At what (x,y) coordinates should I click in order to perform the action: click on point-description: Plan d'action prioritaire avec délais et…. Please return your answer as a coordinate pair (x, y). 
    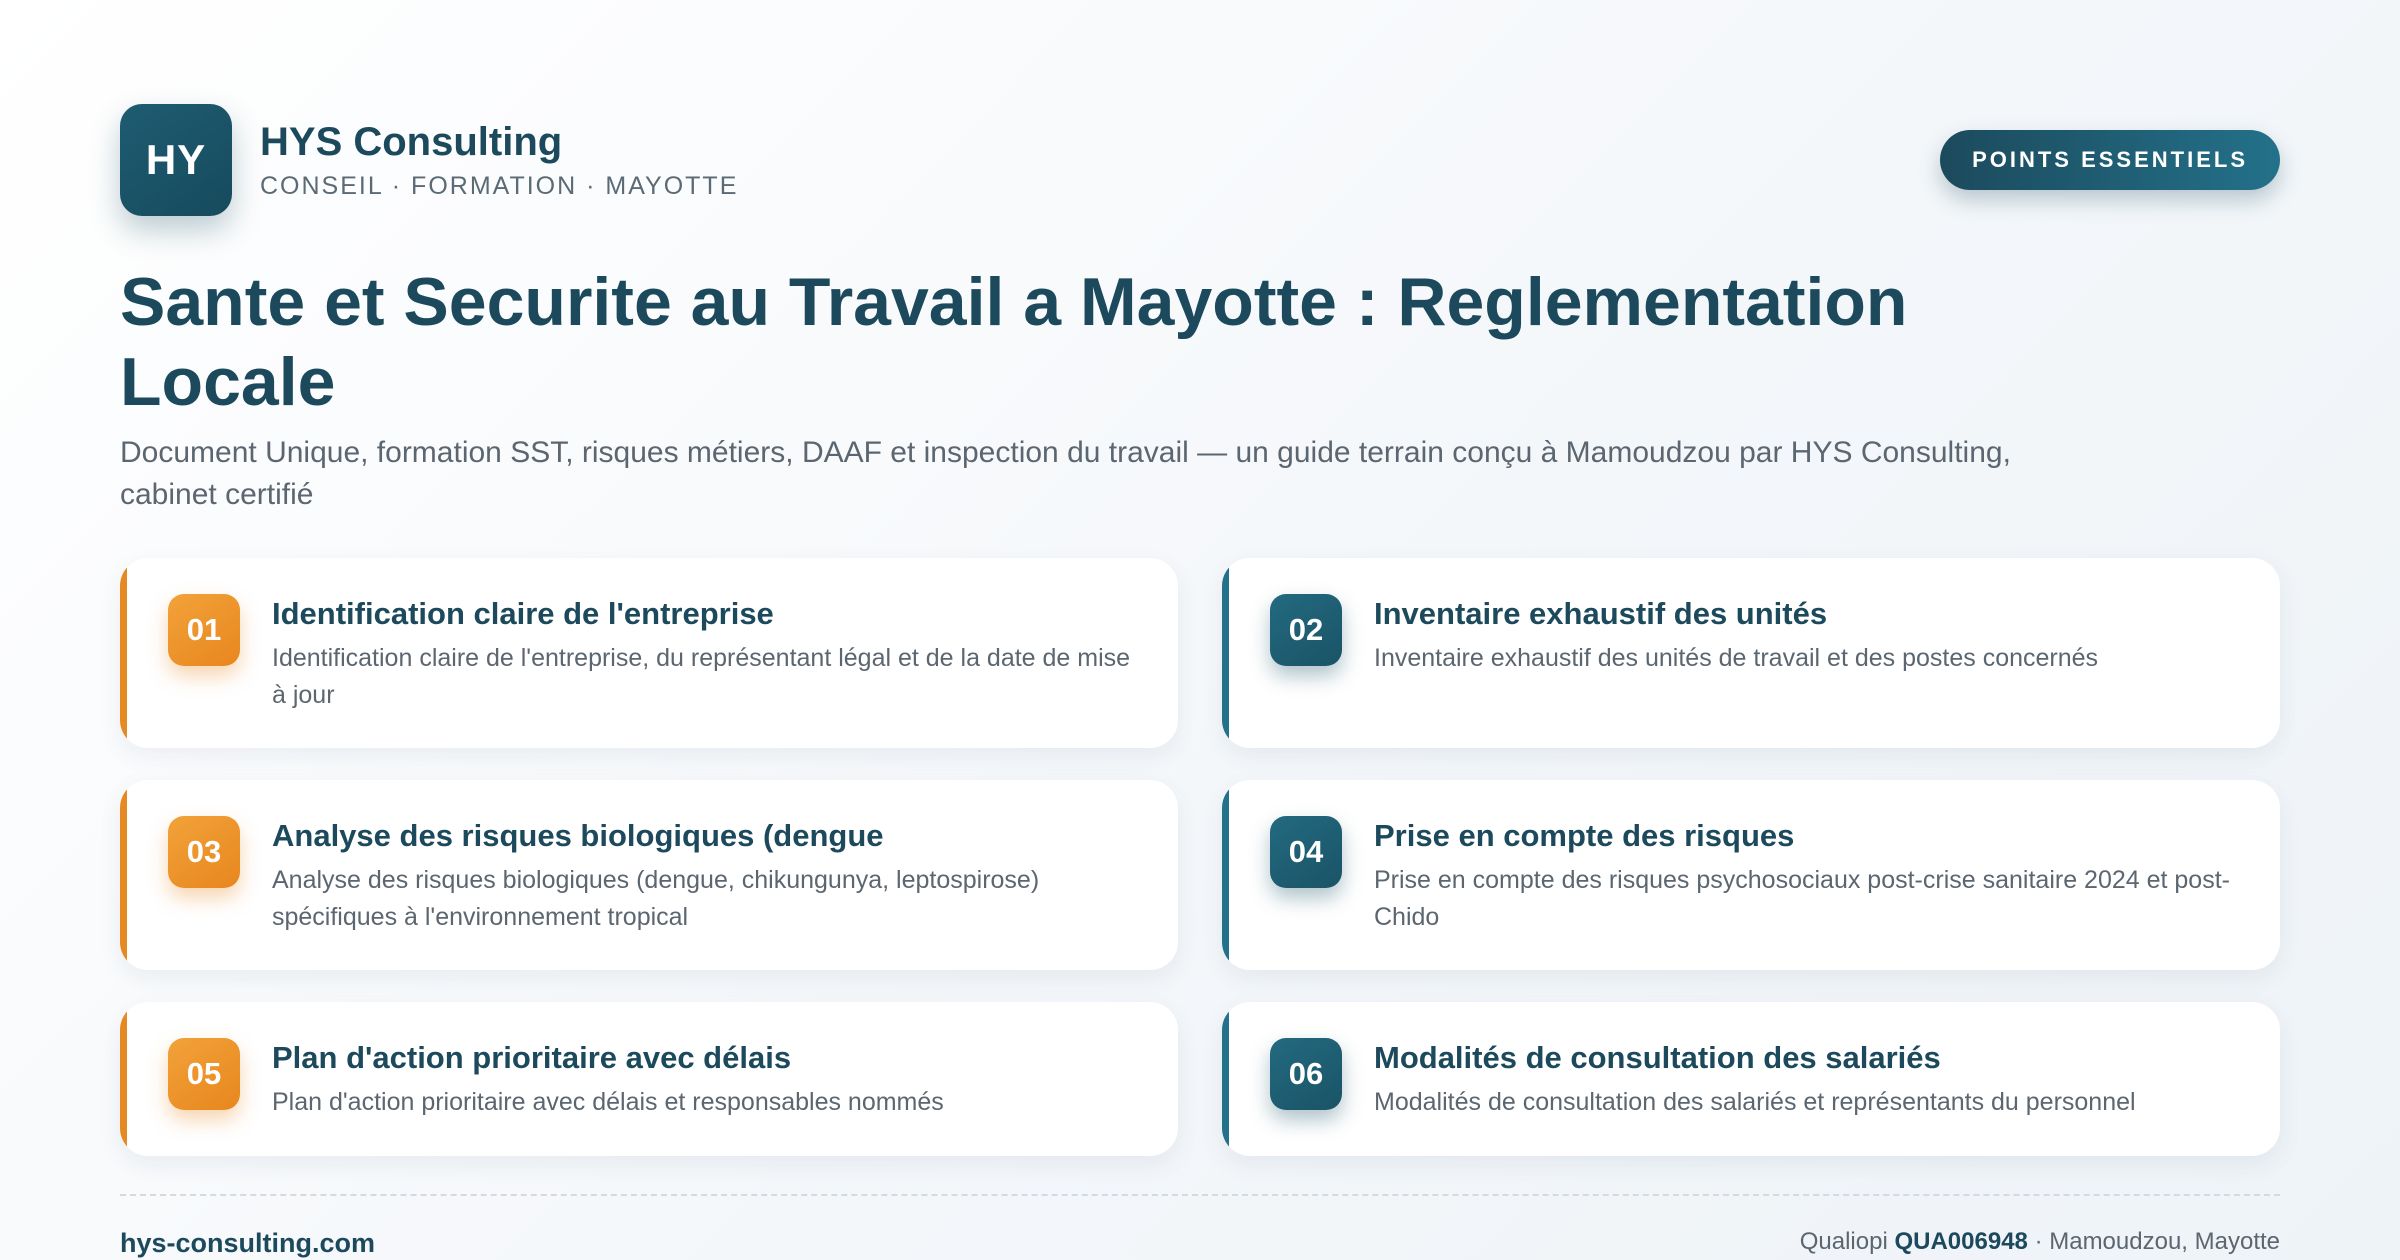
    Looking at the image, I should click on (608, 1102).